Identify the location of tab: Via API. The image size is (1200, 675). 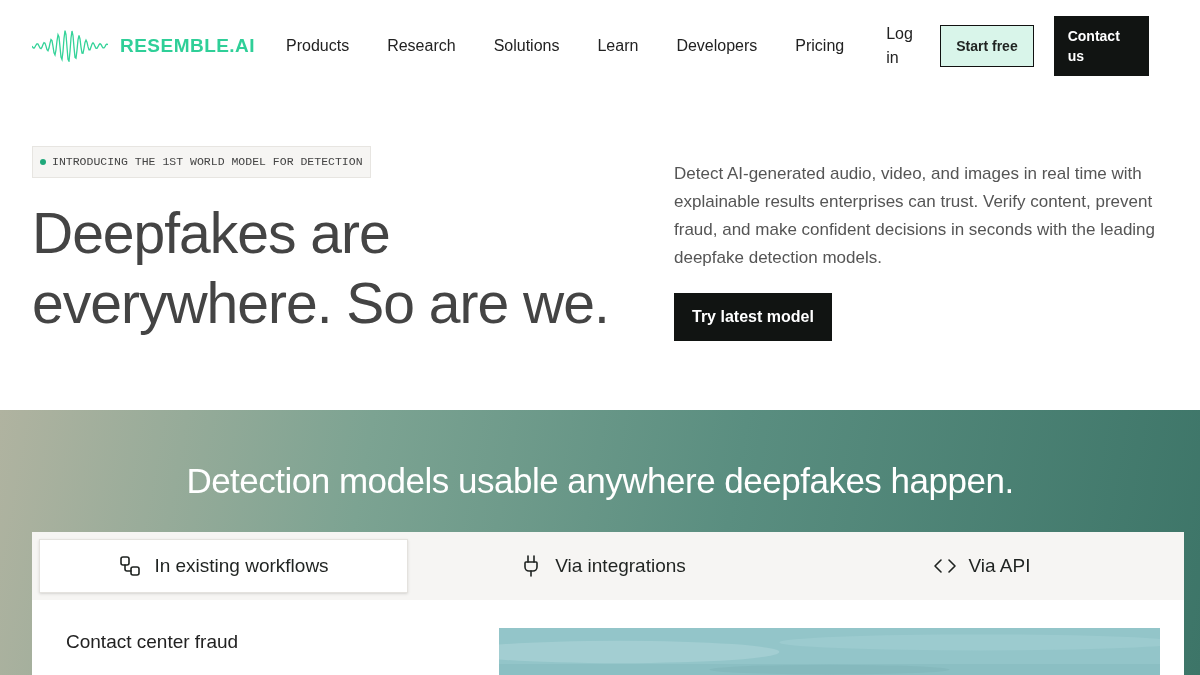
(981, 566).